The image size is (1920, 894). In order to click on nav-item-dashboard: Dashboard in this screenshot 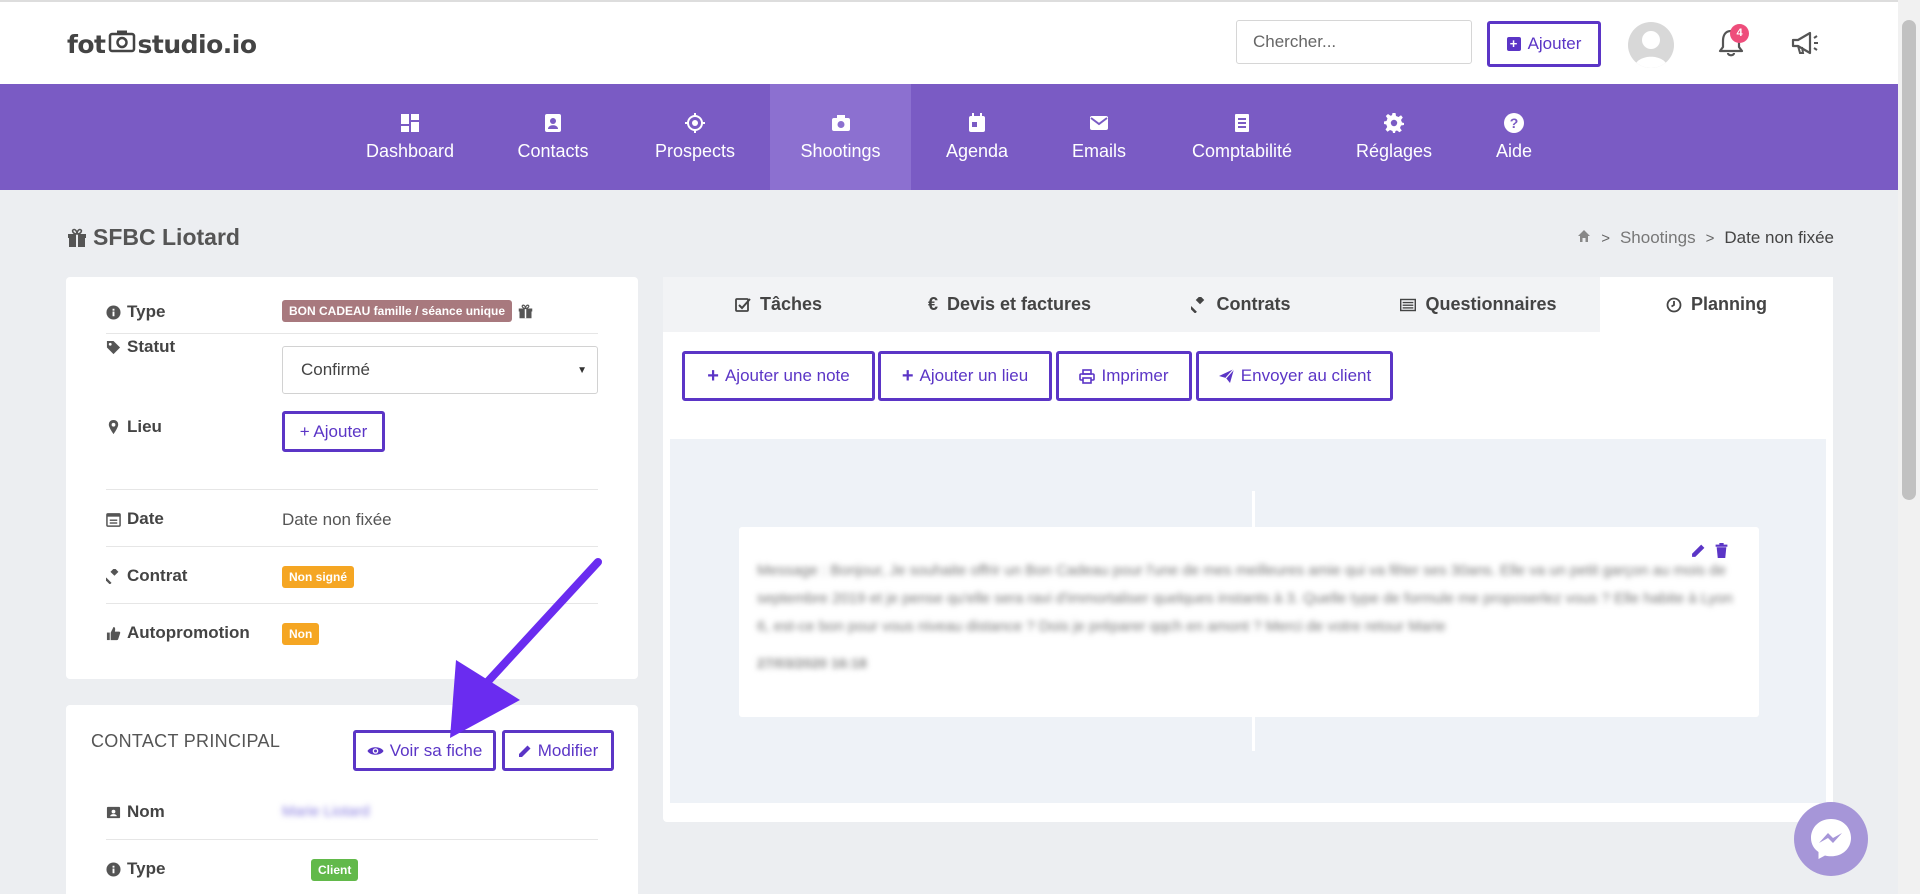, I will do `click(410, 137)`.